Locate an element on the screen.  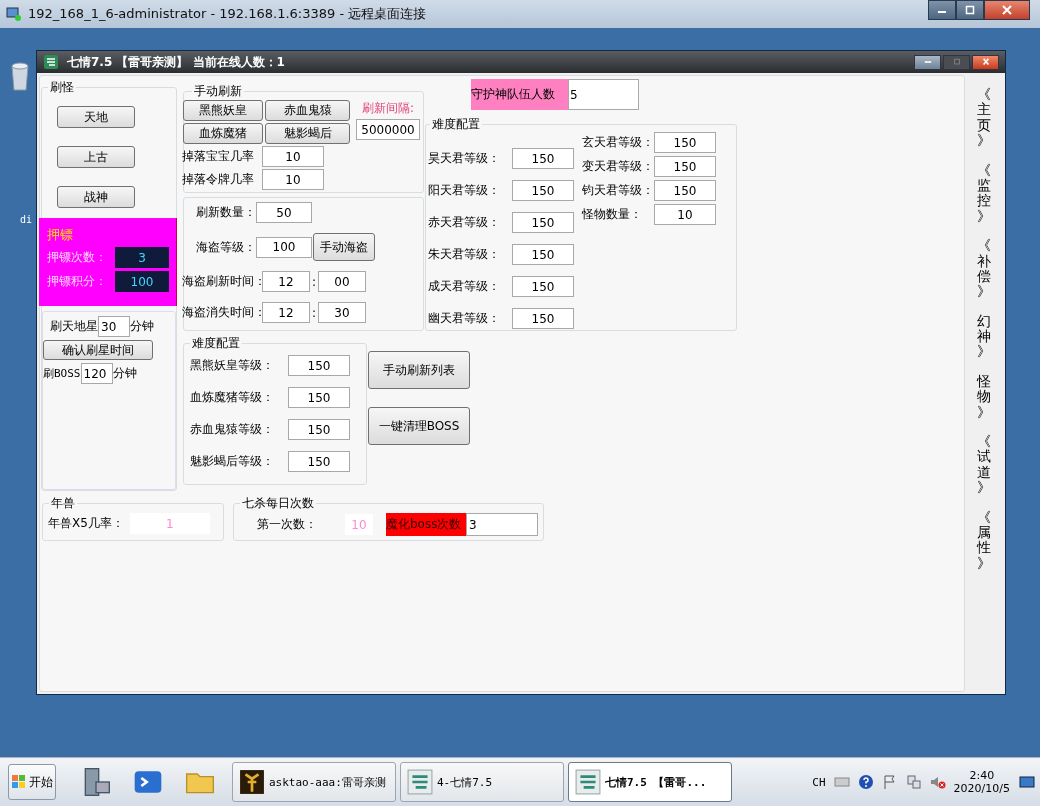
field-label: 血炼魔猪等级： is located at coordinates (231, 397).